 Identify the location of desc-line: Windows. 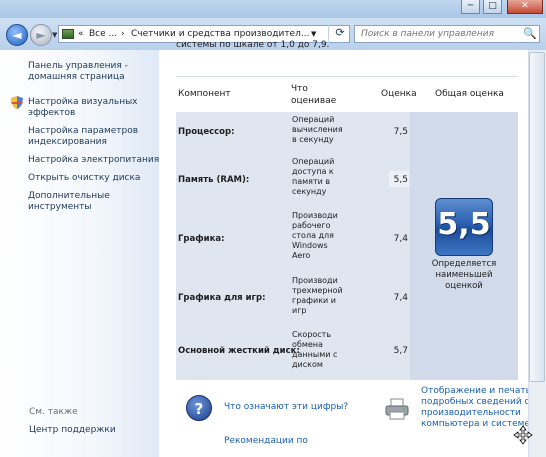
(310, 245).